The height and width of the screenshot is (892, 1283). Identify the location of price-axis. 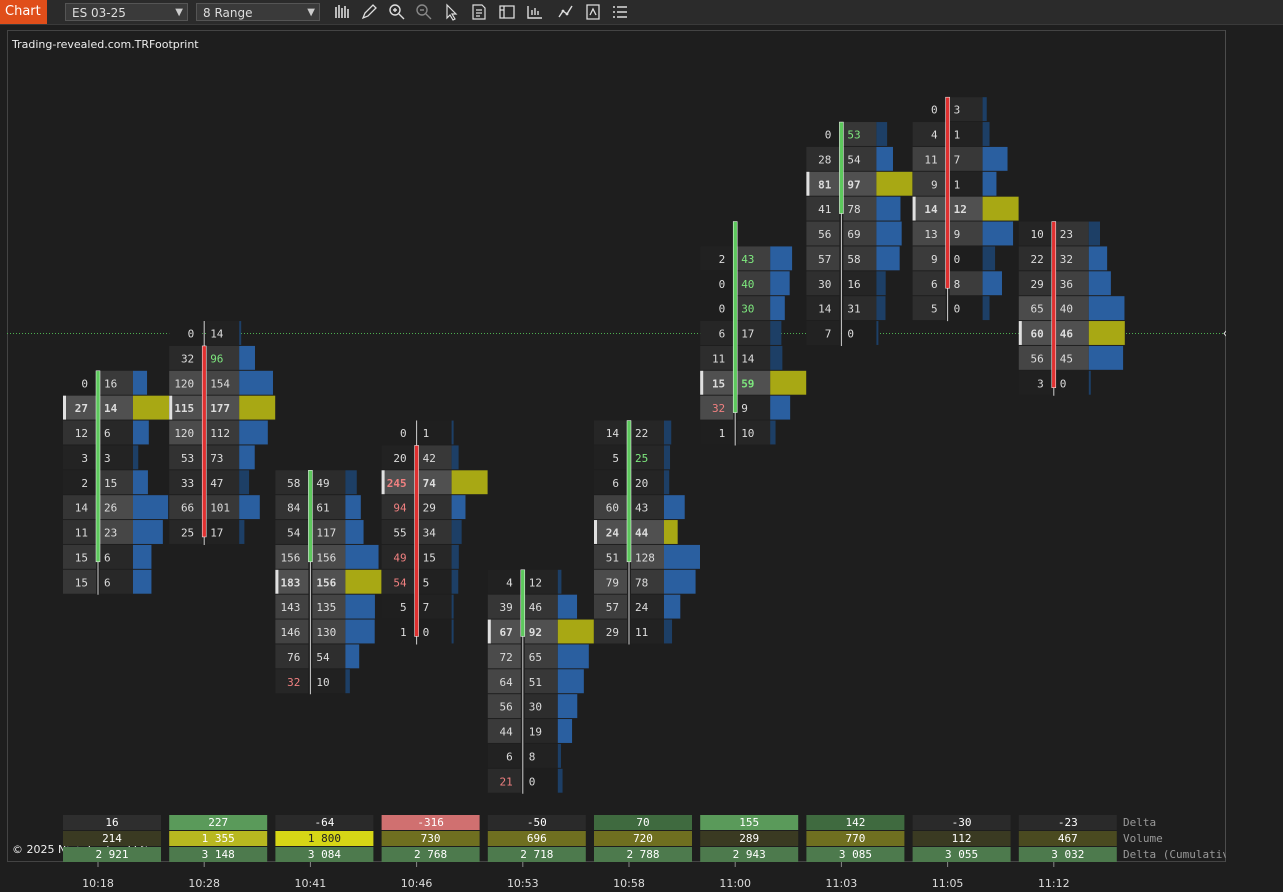
(1254, 446).